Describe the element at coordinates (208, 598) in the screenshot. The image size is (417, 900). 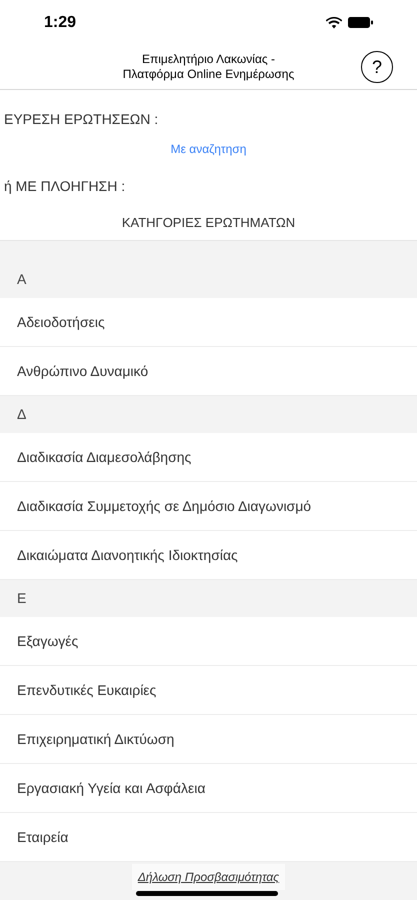
I see `section-header: Ε` at that location.